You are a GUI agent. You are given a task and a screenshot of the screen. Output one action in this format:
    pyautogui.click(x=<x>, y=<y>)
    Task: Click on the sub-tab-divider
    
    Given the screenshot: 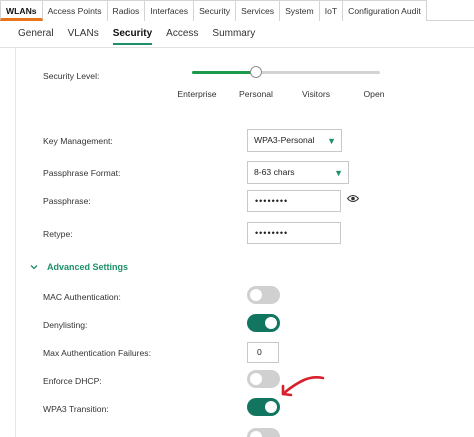 What is the action you would take?
    pyautogui.click(x=237, y=47)
    